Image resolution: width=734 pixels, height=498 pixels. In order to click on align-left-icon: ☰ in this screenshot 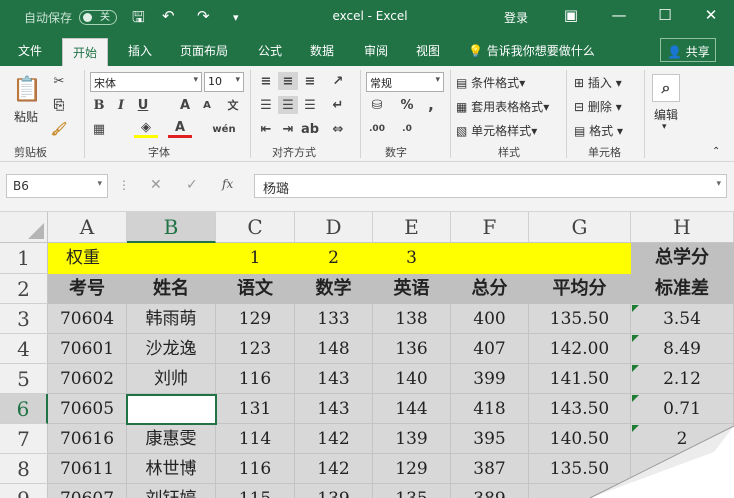, I will do `click(266, 105)`.